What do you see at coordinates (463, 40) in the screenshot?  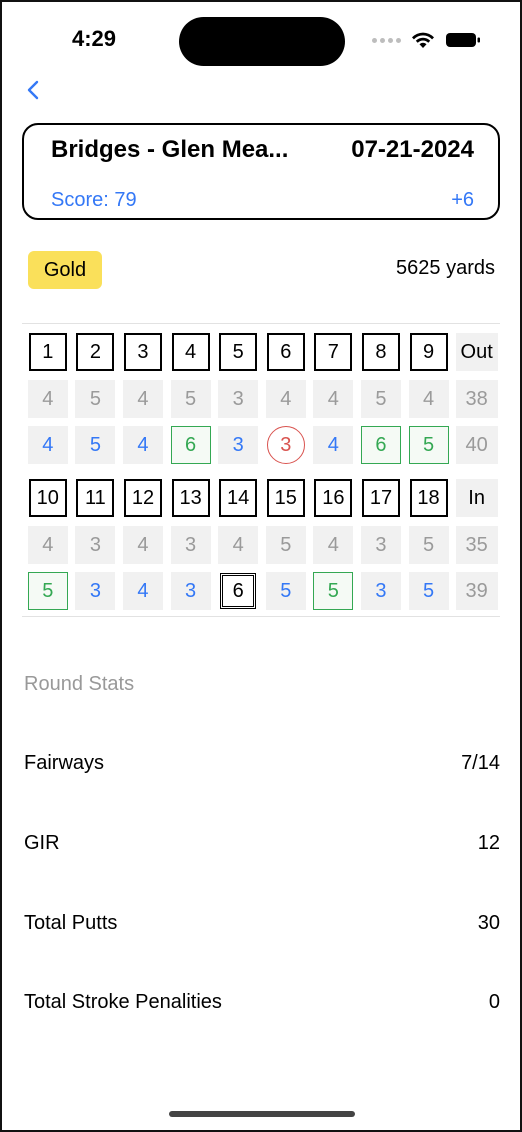 I see `battery-icon` at bounding box center [463, 40].